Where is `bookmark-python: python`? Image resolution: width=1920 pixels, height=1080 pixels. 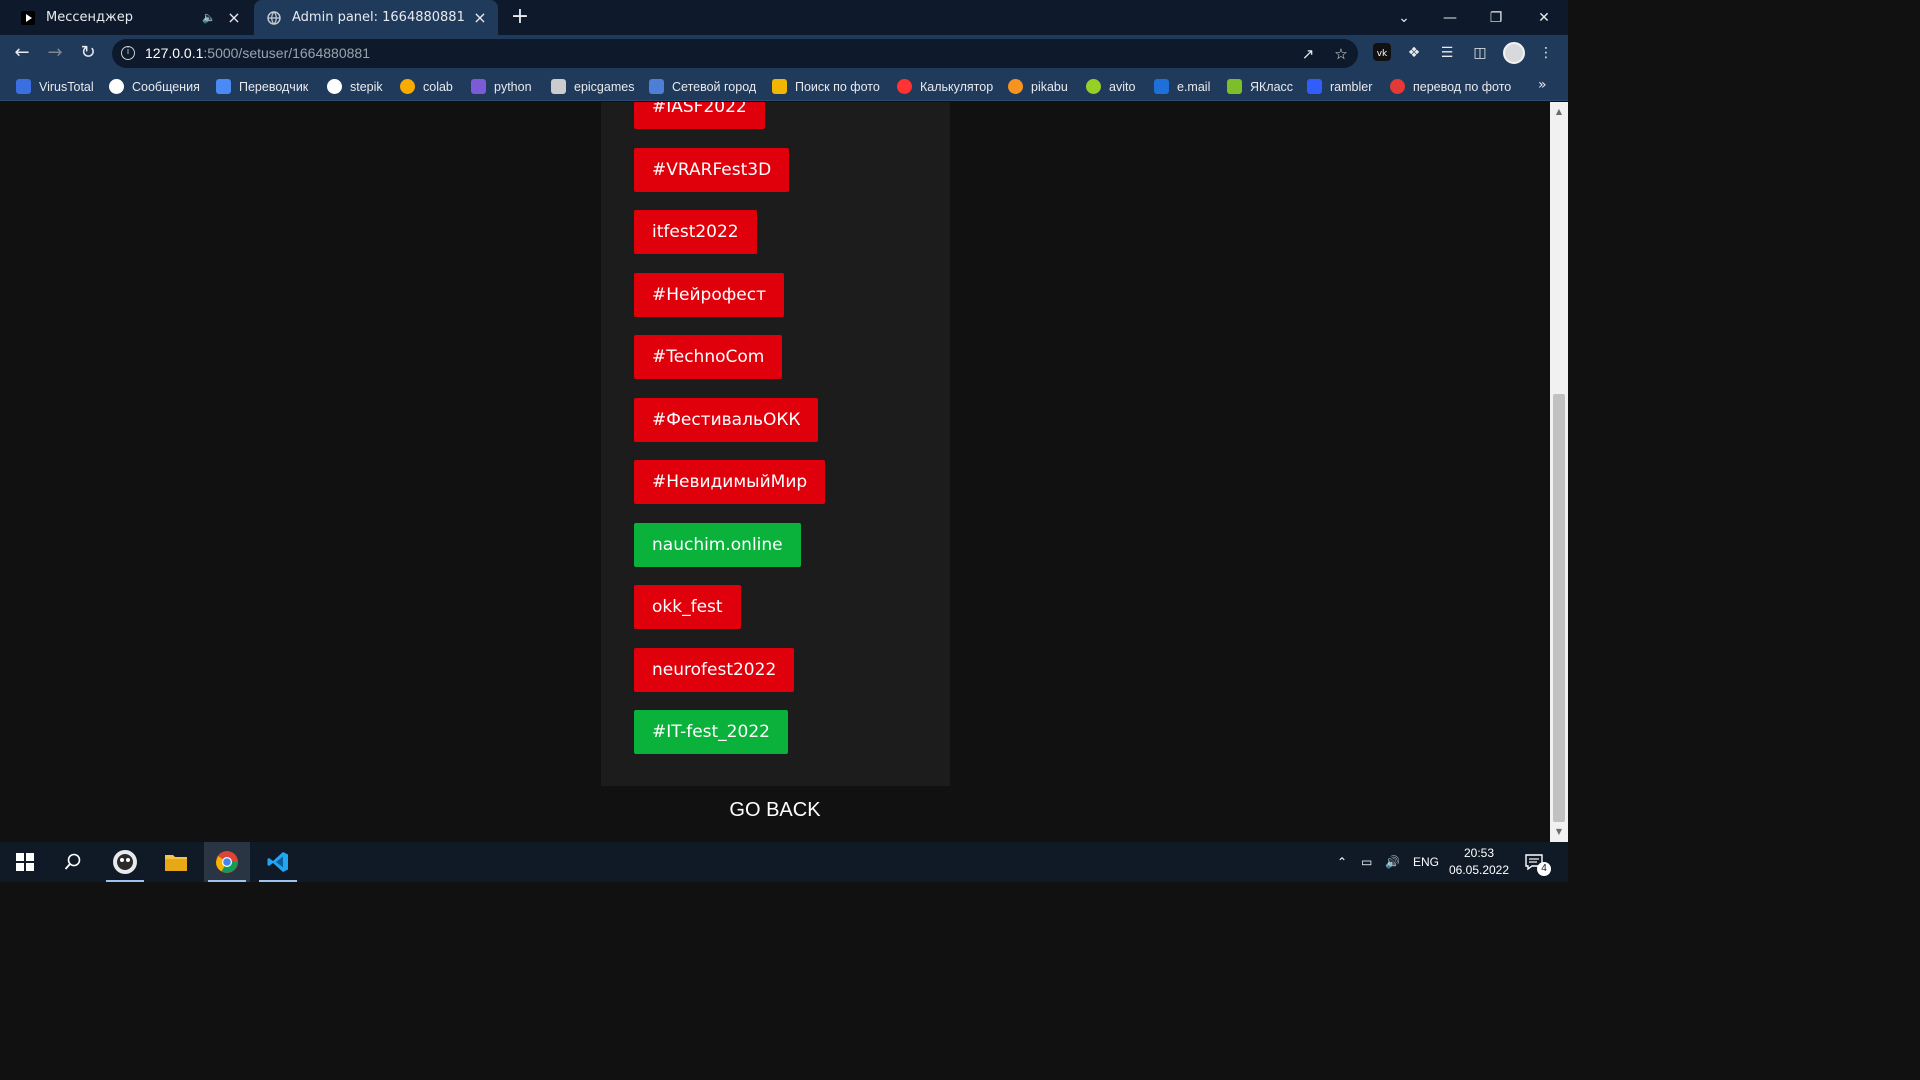 bookmark-python: python is located at coordinates (501, 86).